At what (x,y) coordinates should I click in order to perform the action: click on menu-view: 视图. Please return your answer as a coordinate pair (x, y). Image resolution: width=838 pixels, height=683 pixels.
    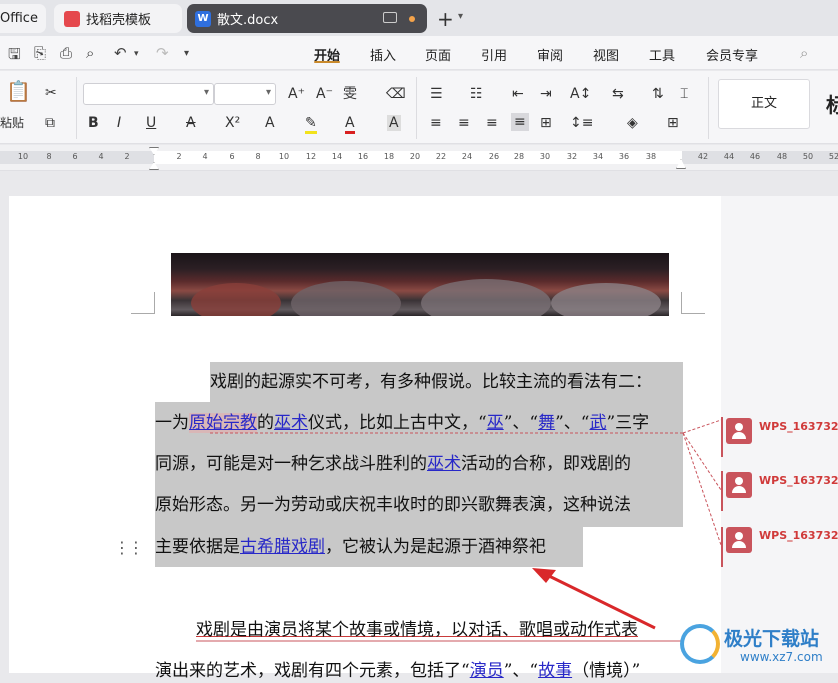
    Looking at the image, I should click on (606, 54).